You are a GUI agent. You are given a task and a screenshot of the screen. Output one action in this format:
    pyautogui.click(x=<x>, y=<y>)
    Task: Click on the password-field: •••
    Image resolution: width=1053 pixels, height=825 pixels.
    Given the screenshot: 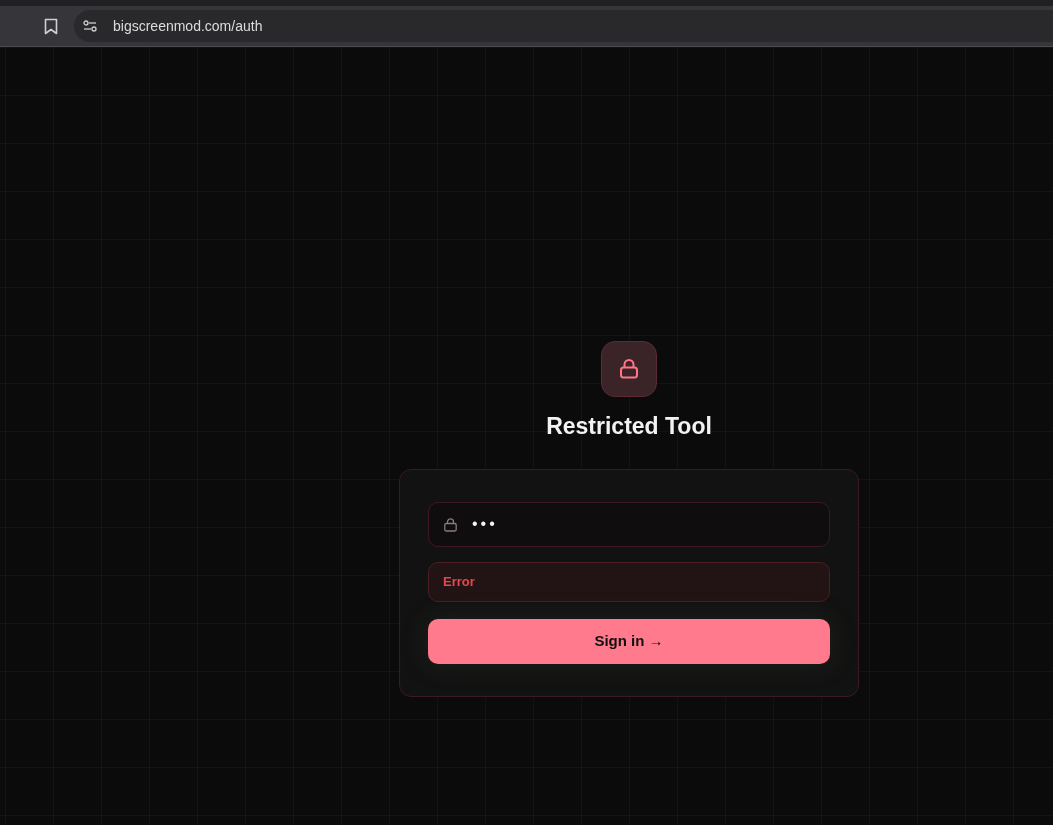 What is the action you would take?
    pyautogui.click(x=629, y=524)
    